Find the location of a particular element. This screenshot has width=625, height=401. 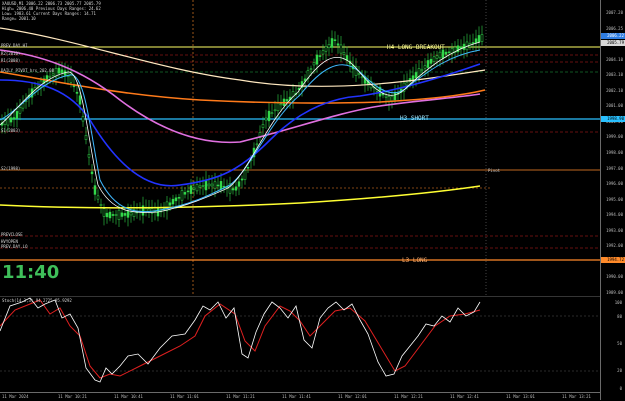

time-label: 11 Mar 10:41 is located at coordinates (128, 396).